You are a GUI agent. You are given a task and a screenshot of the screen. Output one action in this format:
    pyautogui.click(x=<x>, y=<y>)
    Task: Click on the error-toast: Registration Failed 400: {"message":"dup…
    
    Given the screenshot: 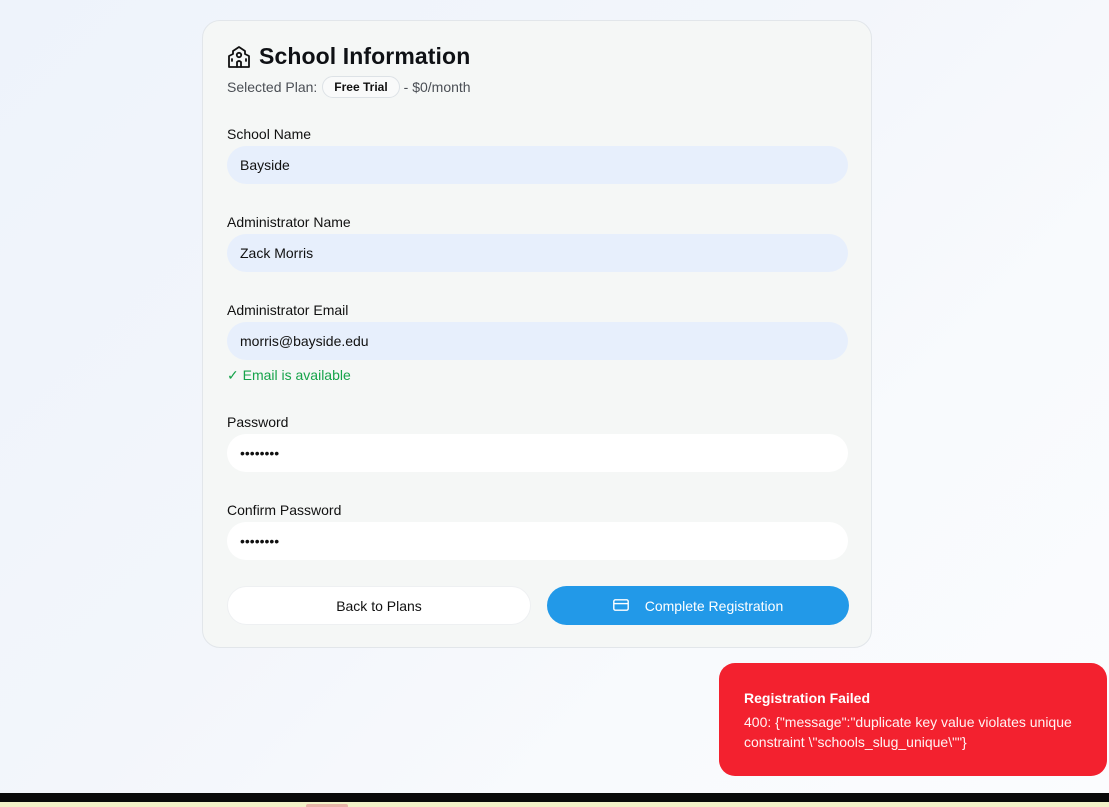 What is the action you would take?
    pyautogui.click(x=913, y=719)
    